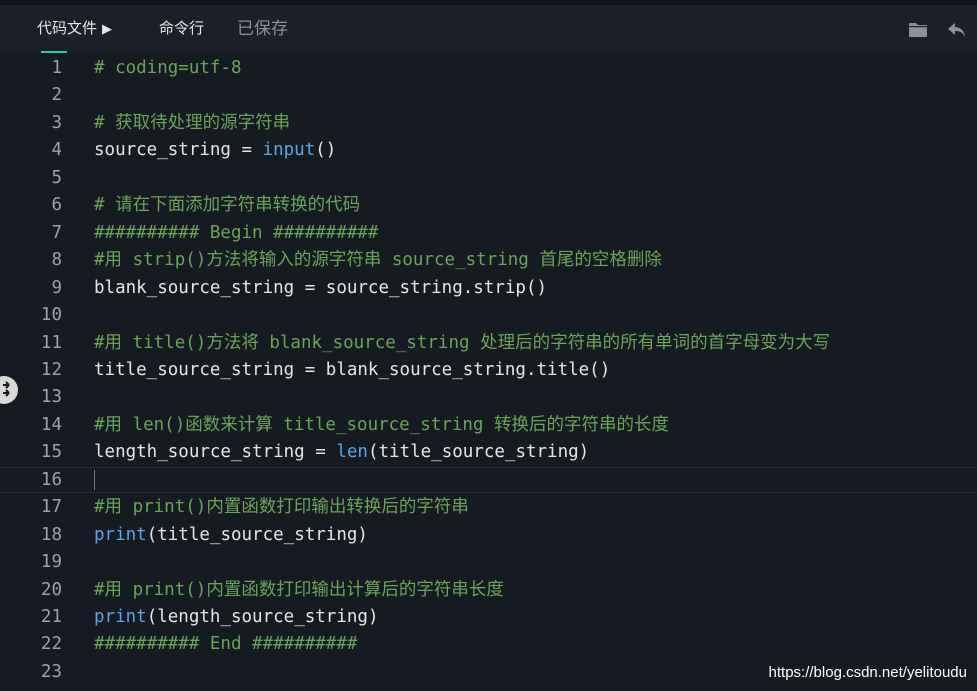 The width and height of the screenshot is (977, 691). Describe the element at coordinates (488, 123) in the screenshot. I see `code-line: 3 # 获取待处理的源字符串` at that location.